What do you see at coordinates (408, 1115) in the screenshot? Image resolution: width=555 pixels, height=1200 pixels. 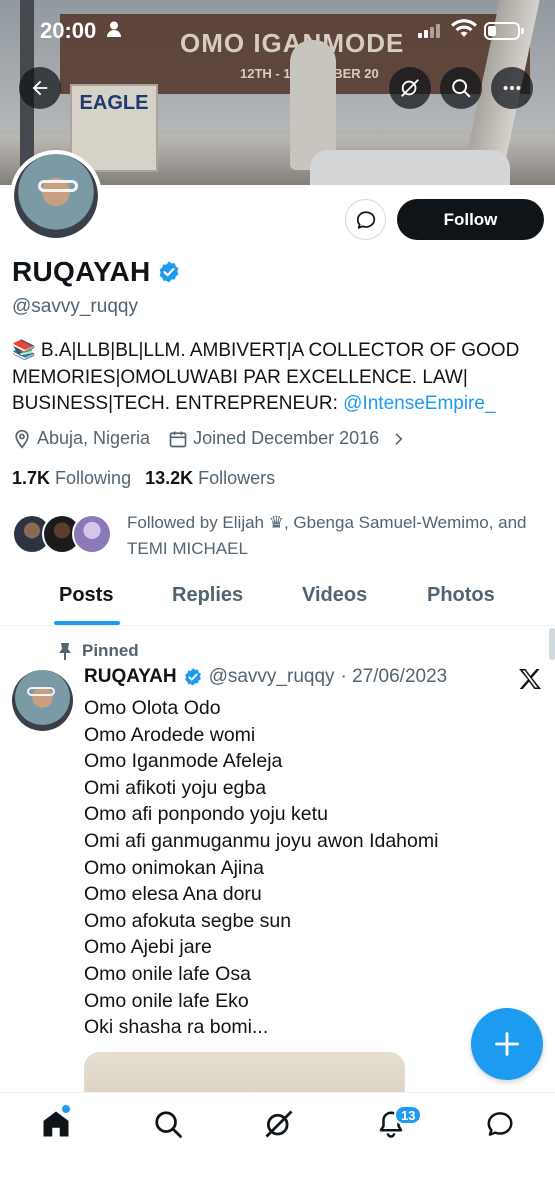 I see `notifications-badge: 13` at bounding box center [408, 1115].